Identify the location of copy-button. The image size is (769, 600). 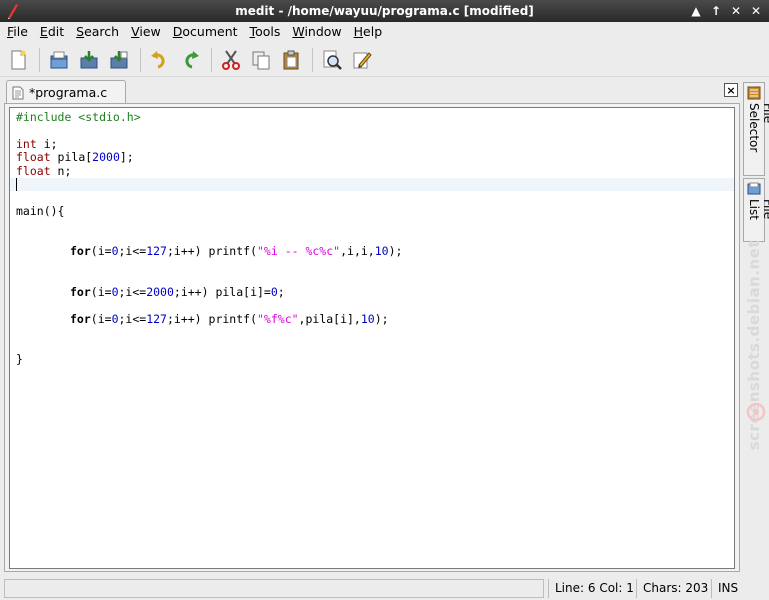
(261, 60).